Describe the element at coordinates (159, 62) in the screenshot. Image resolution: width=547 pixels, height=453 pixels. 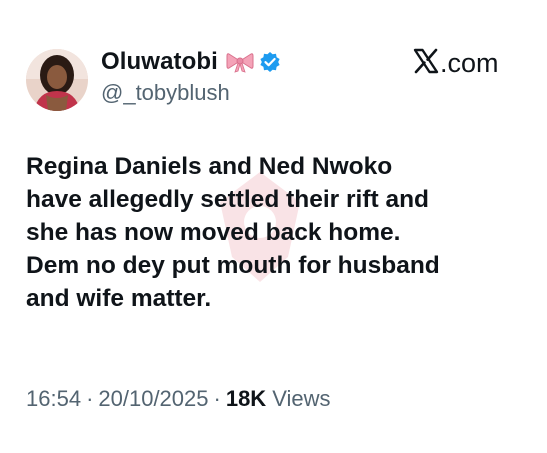
I see `author-display-name: Oluwatobi` at that location.